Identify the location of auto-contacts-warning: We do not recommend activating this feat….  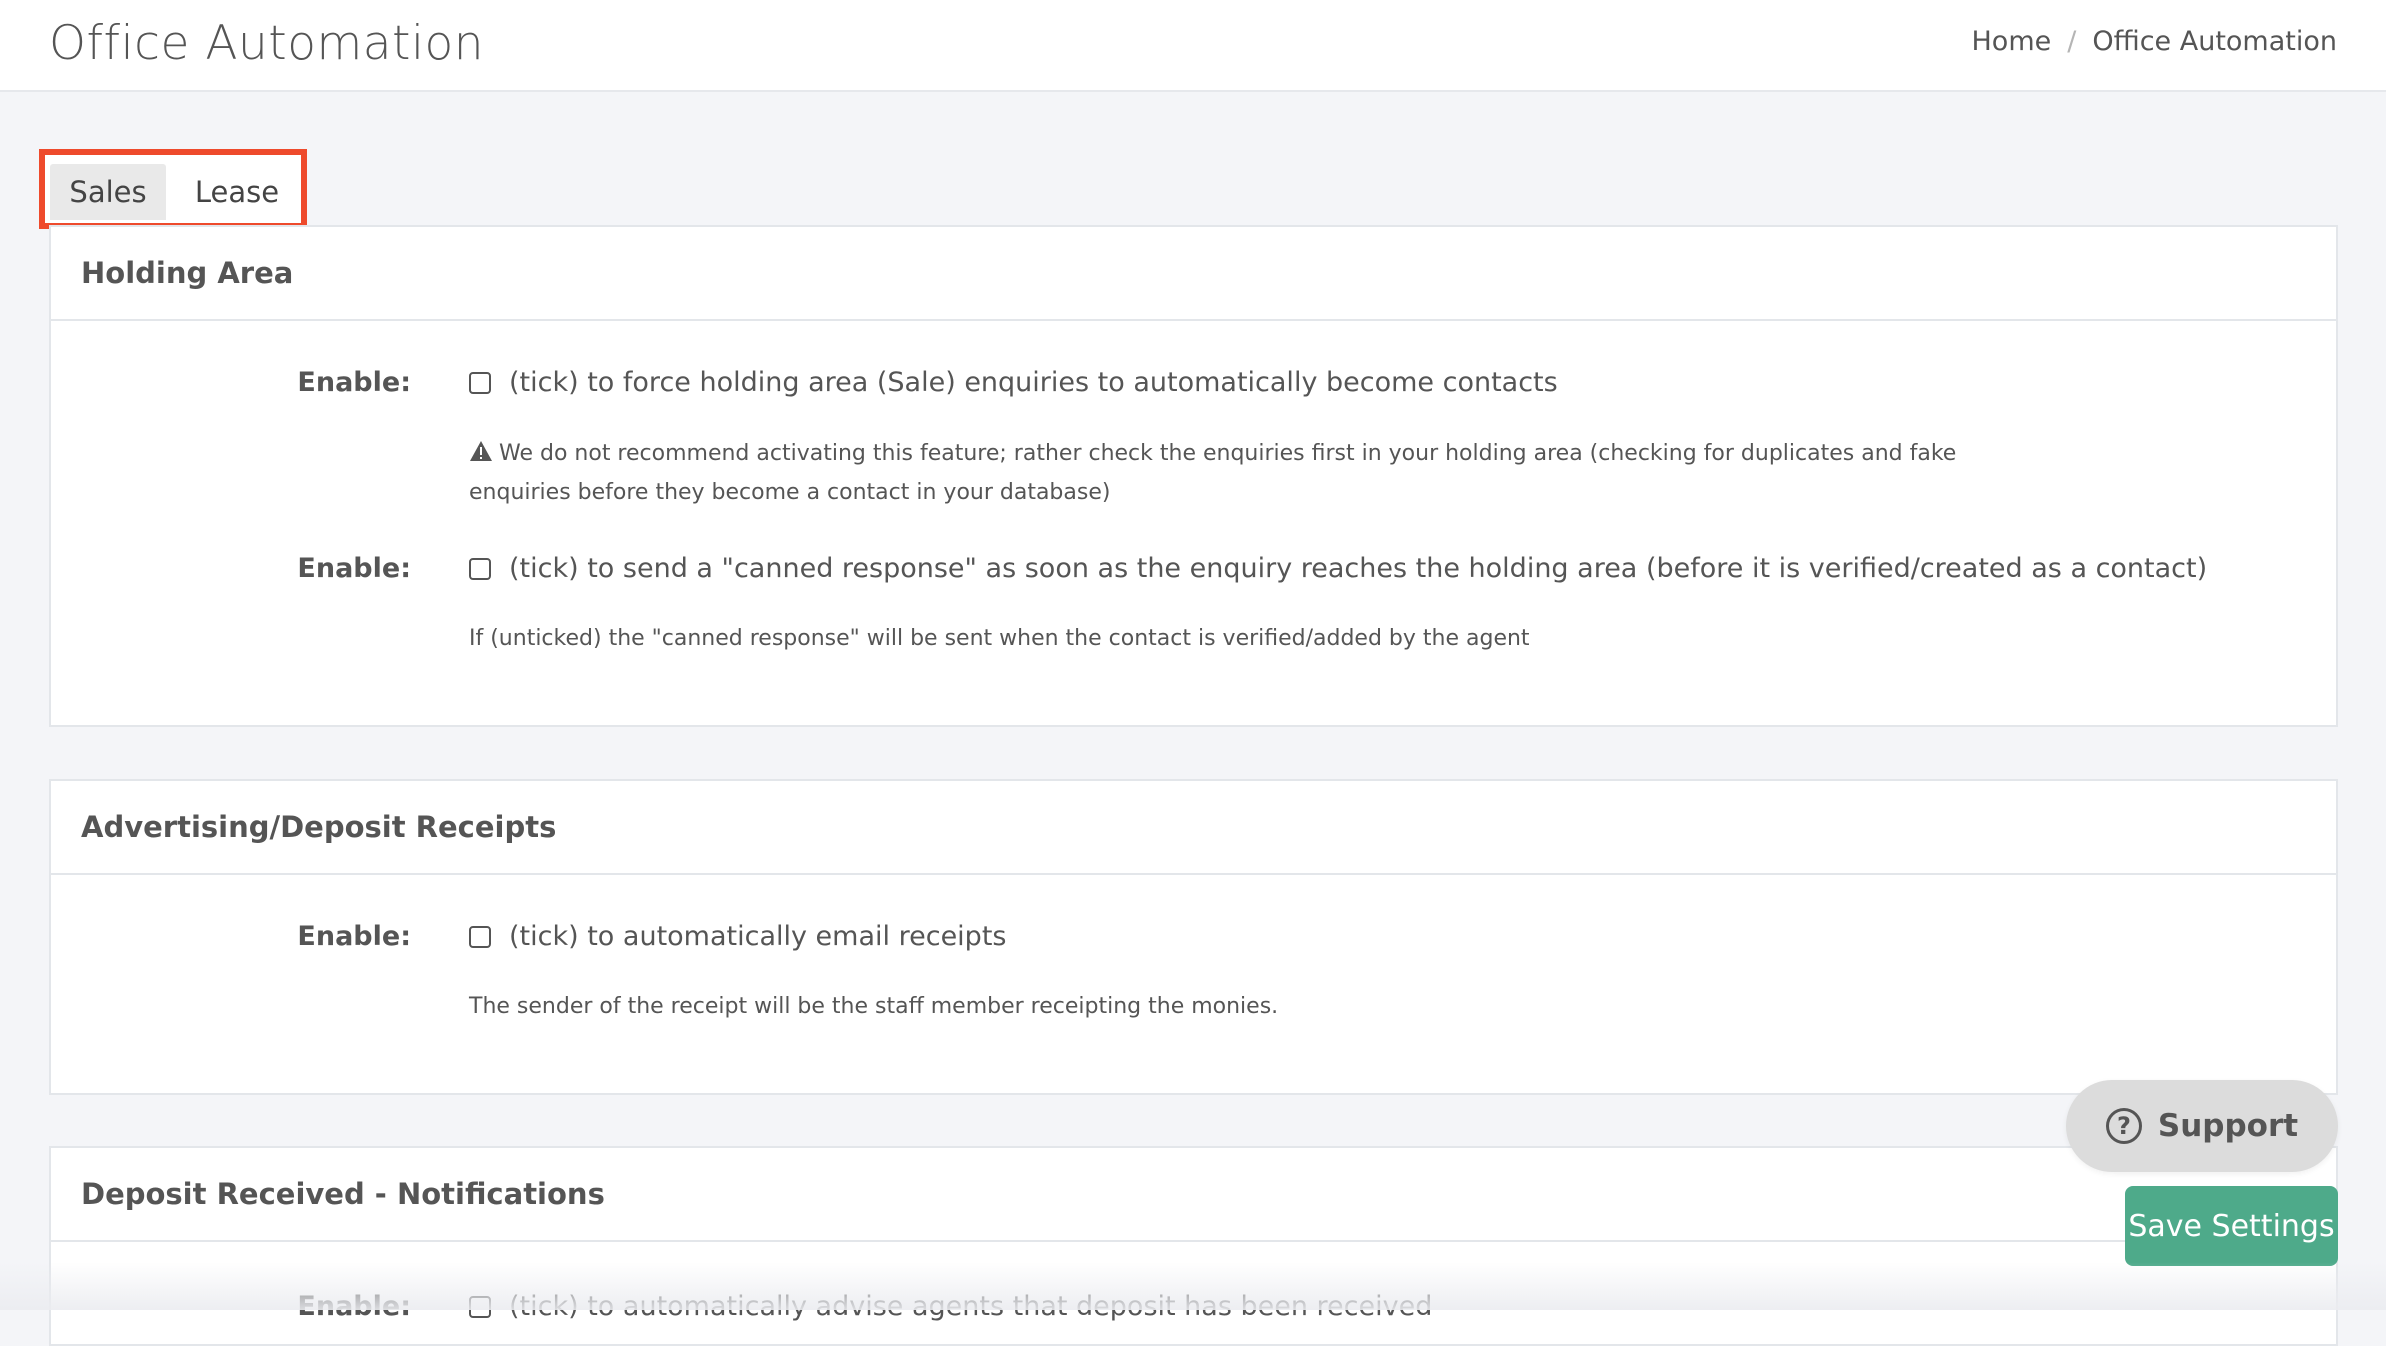
(1212, 473).